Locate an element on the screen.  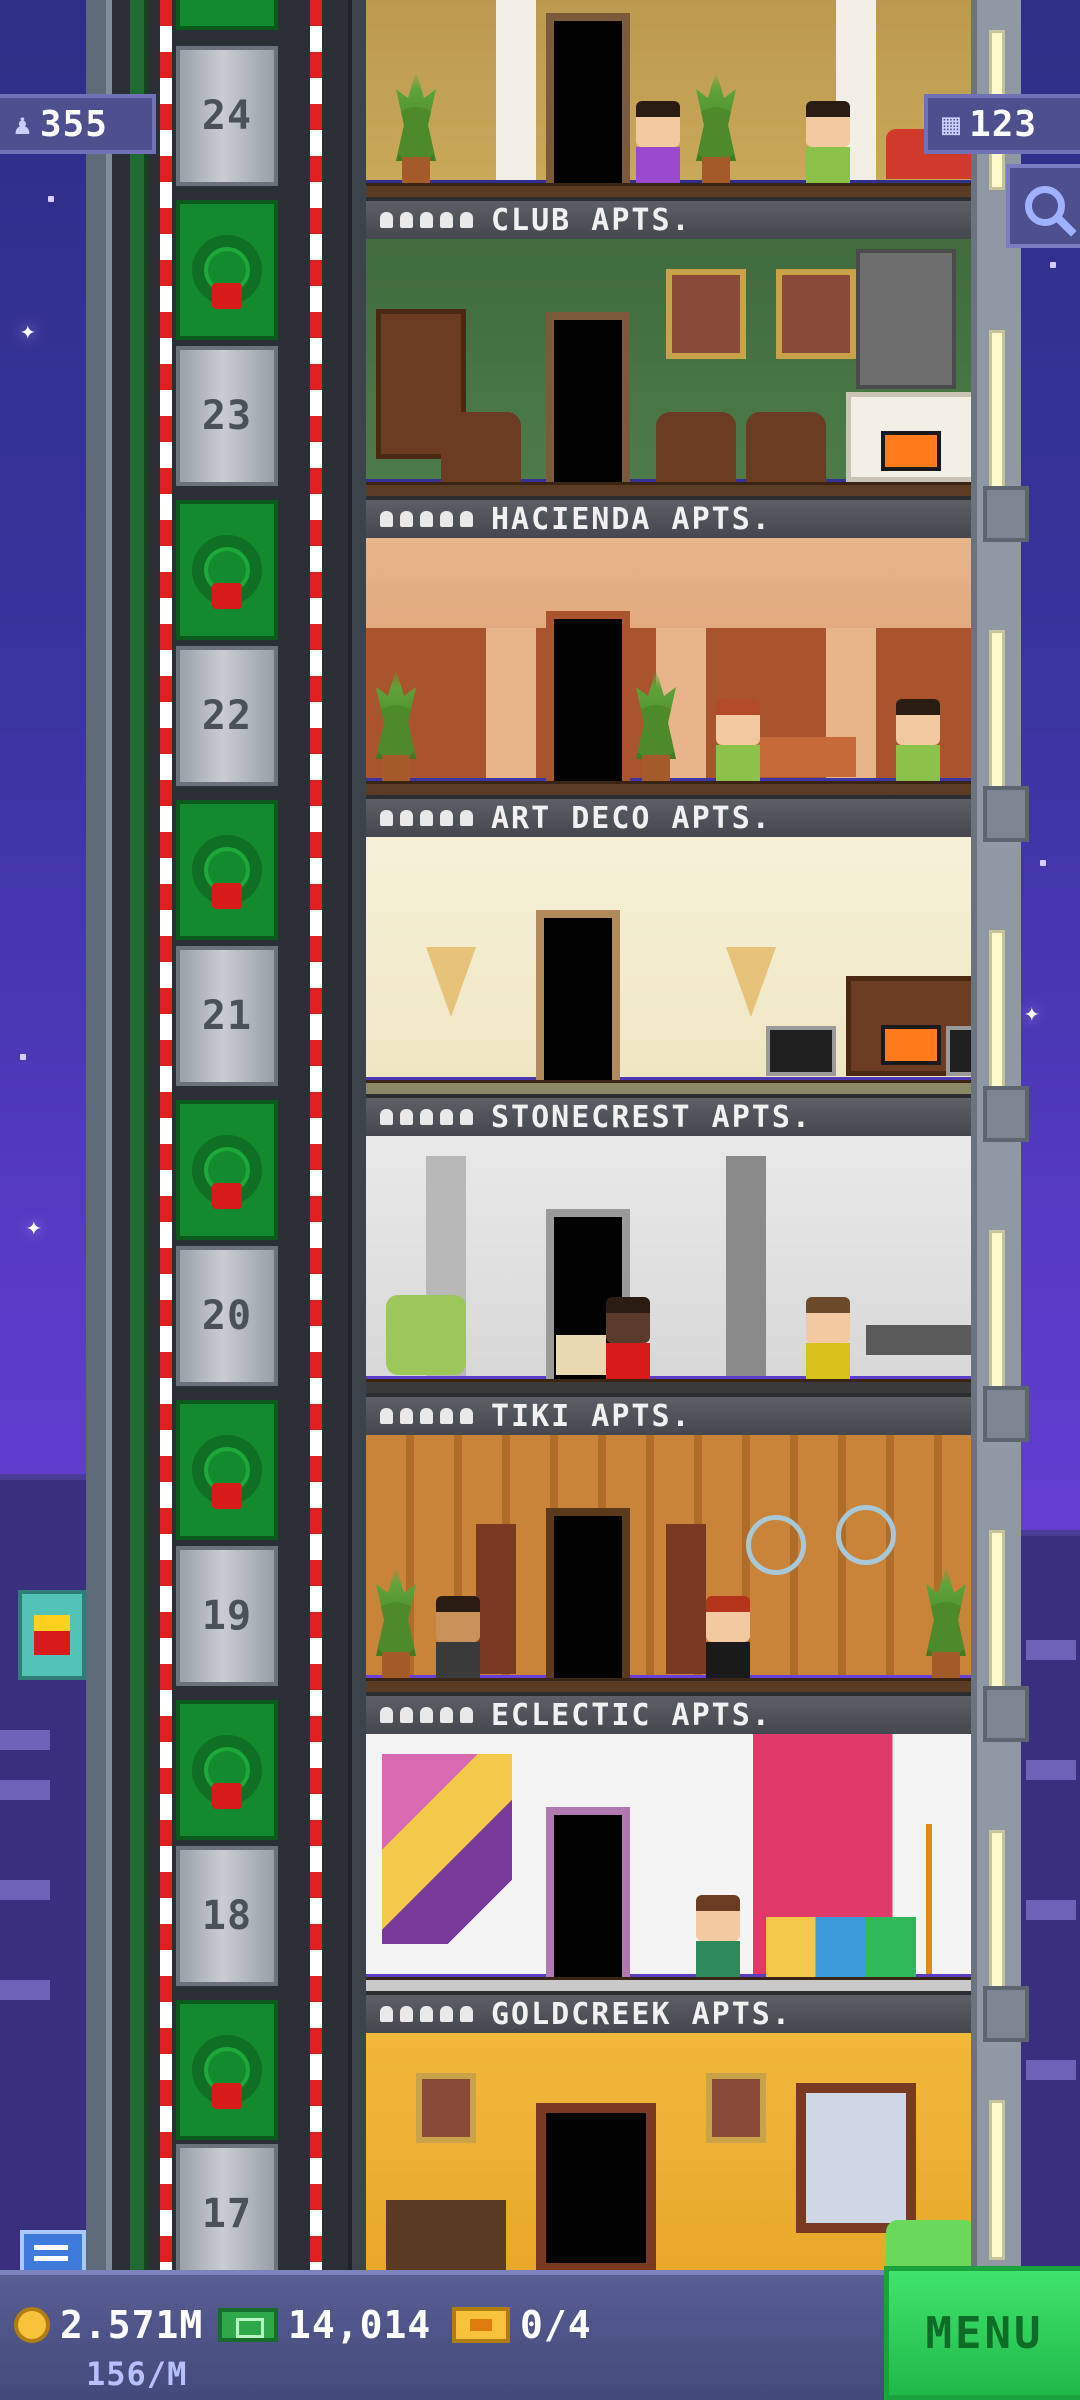
floor-hacienda: HACIENDA APTS. is located at coordinates (668, 388).